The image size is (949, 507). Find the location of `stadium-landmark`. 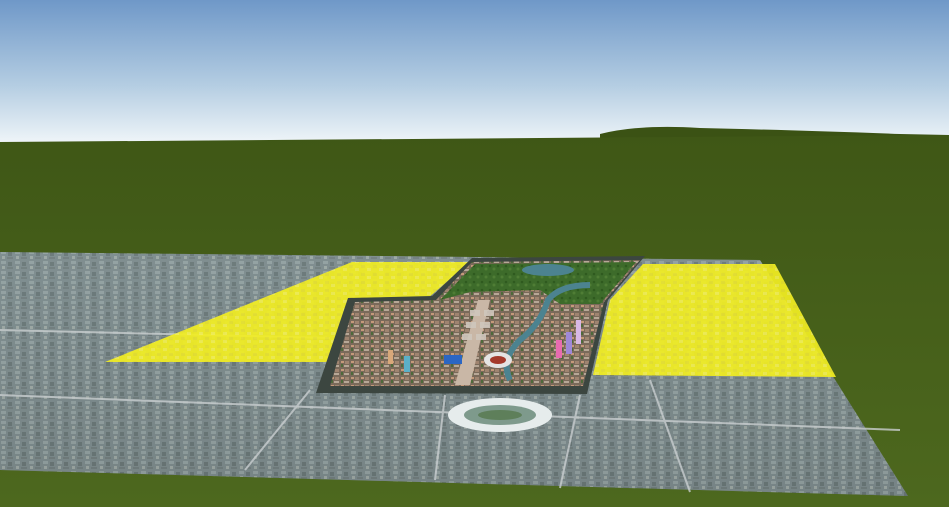

stadium-landmark is located at coordinates (500, 415).